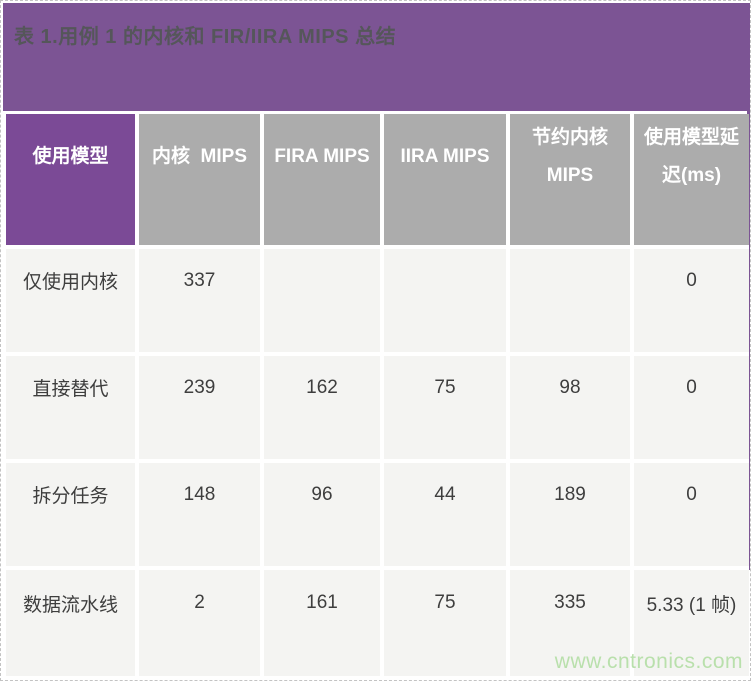  What do you see at coordinates (648, 661) in the screenshot?
I see `site-watermark: www.cntronics.com` at bounding box center [648, 661].